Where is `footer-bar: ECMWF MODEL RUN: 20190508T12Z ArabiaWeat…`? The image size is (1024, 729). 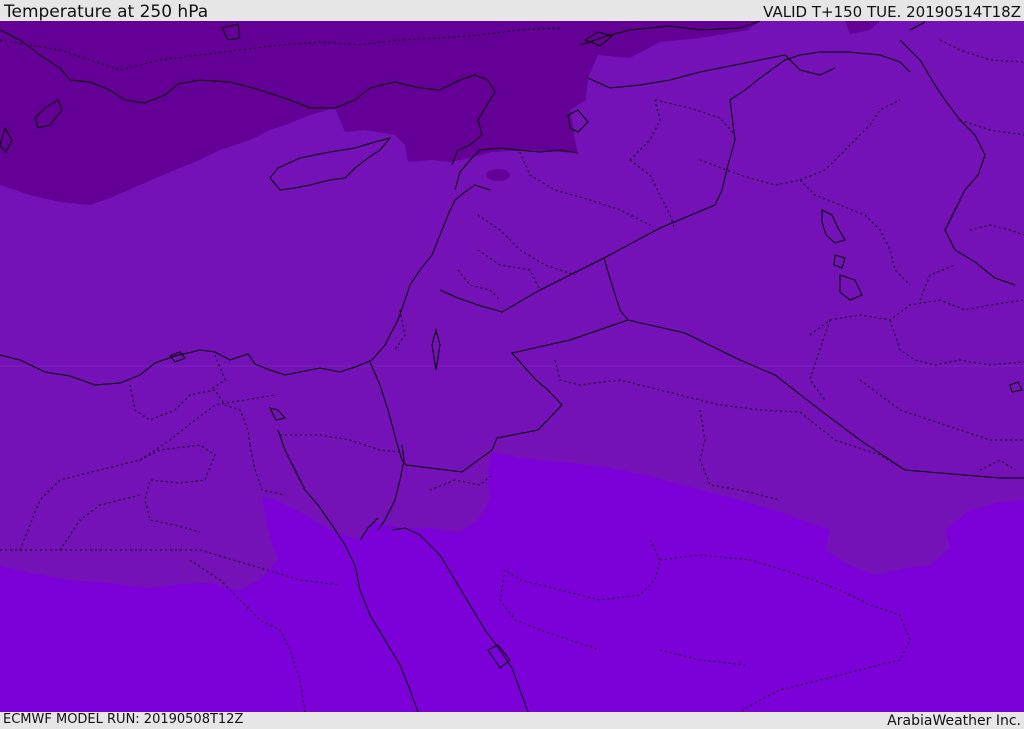 footer-bar: ECMWF MODEL RUN: 20190508T12Z ArabiaWeat… is located at coordinates (512, 720).